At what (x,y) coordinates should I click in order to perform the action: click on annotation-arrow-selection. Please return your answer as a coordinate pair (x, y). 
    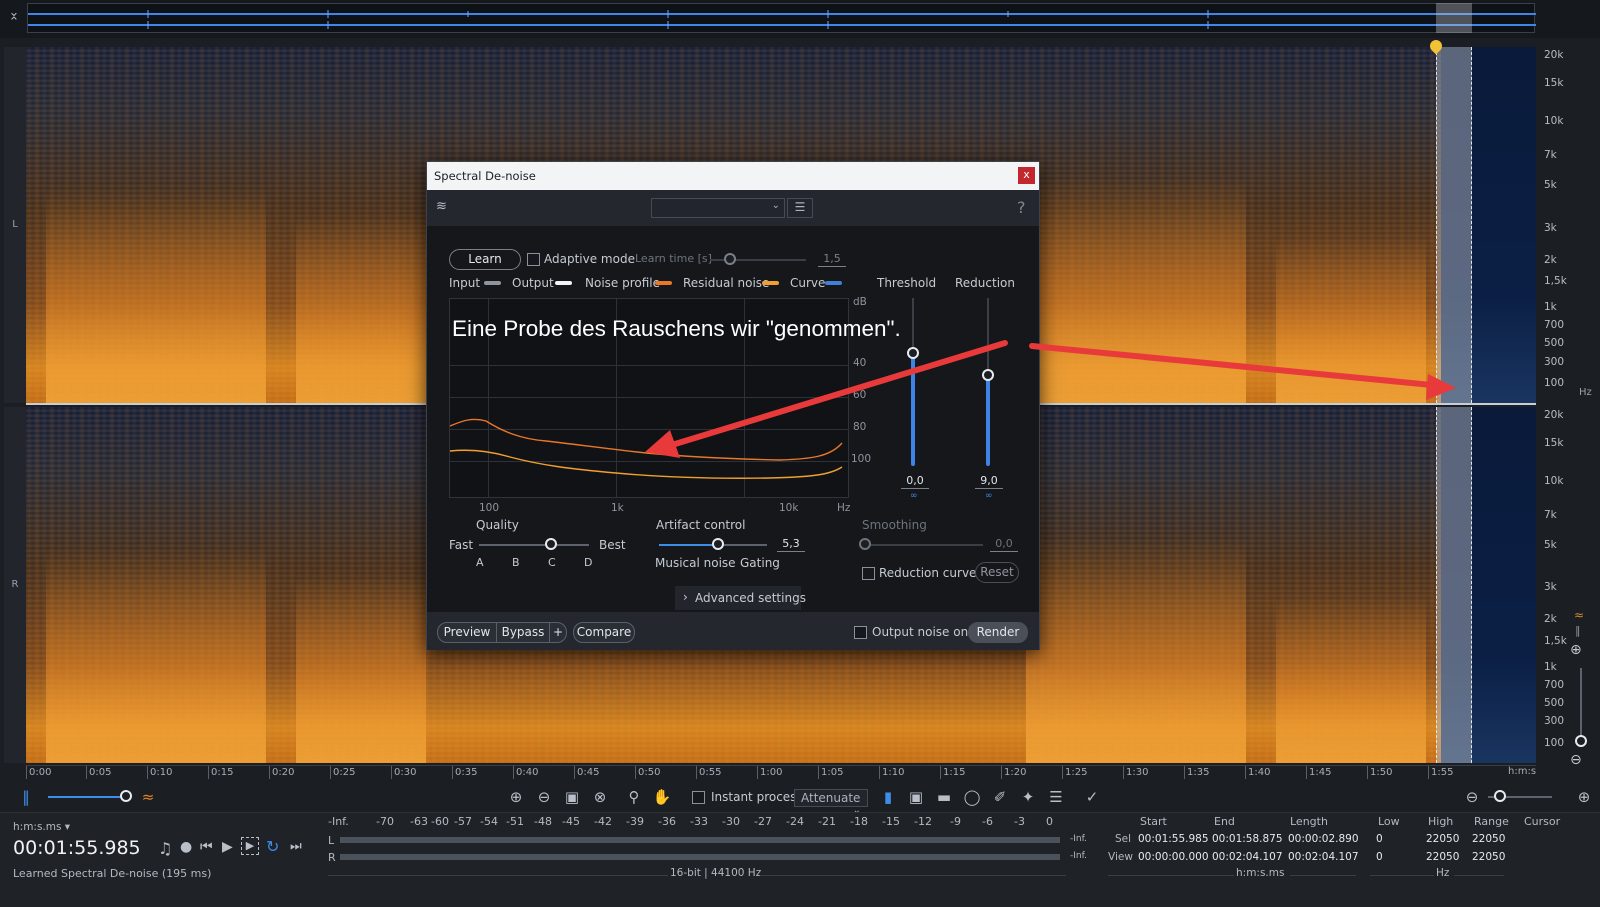
    Looking at the image, I should click on (1232, 365).